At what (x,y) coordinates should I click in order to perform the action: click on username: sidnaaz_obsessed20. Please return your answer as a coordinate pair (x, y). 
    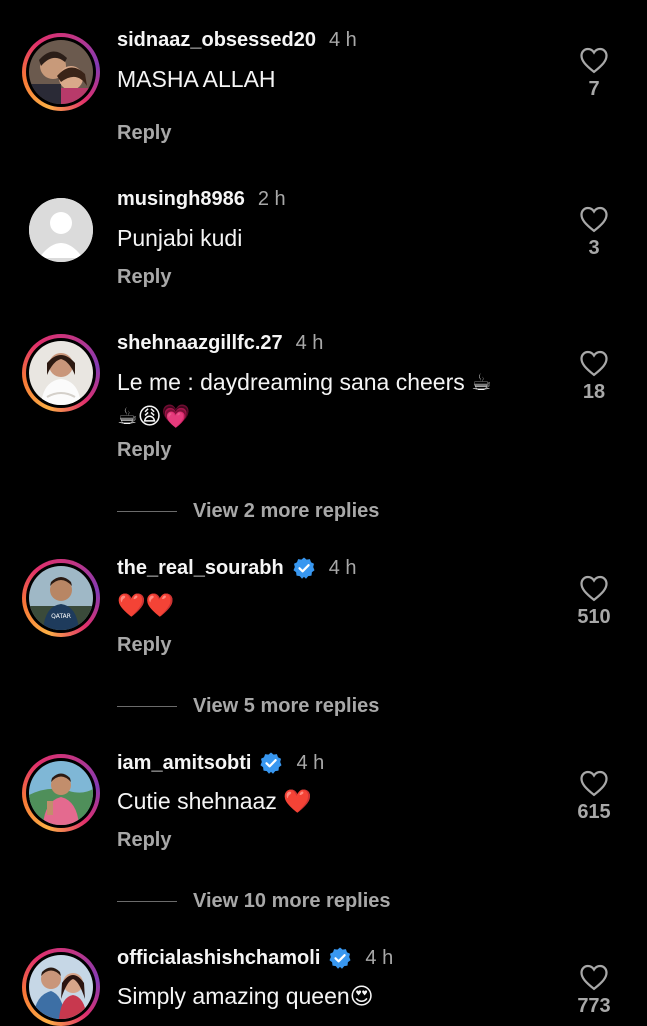
    Looking at the image, I should click on (216, 40).